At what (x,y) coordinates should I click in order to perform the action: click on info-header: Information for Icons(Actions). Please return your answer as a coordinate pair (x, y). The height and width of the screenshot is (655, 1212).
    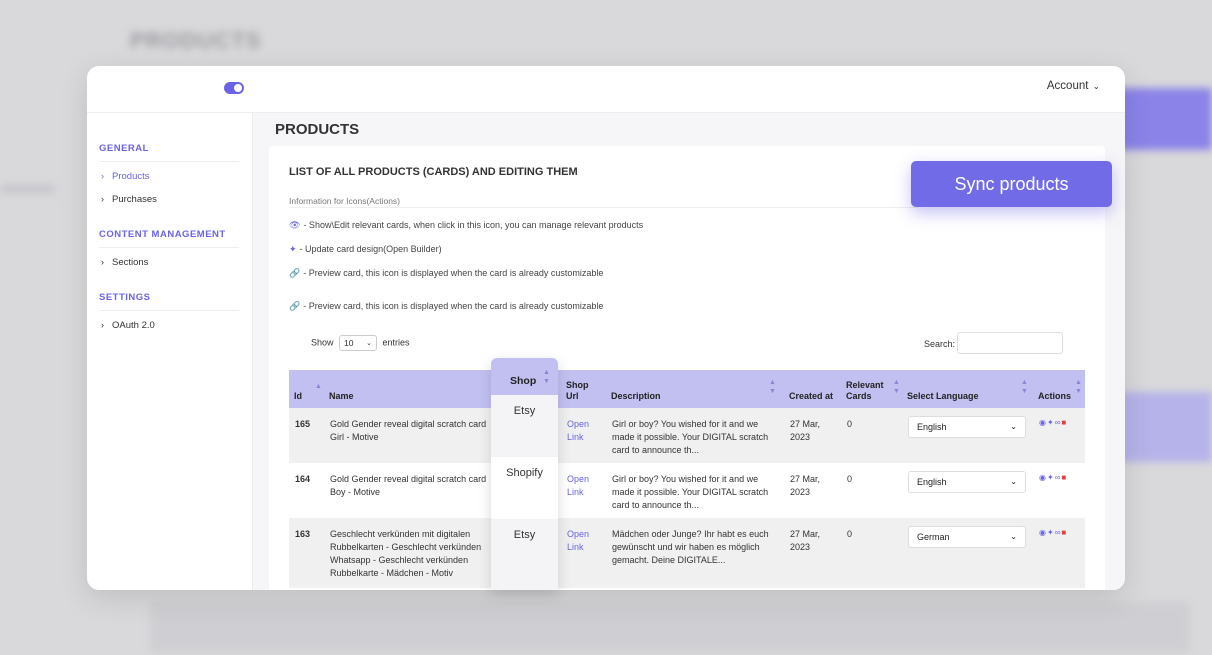
    Looking at the image, I should click on (345, 201).